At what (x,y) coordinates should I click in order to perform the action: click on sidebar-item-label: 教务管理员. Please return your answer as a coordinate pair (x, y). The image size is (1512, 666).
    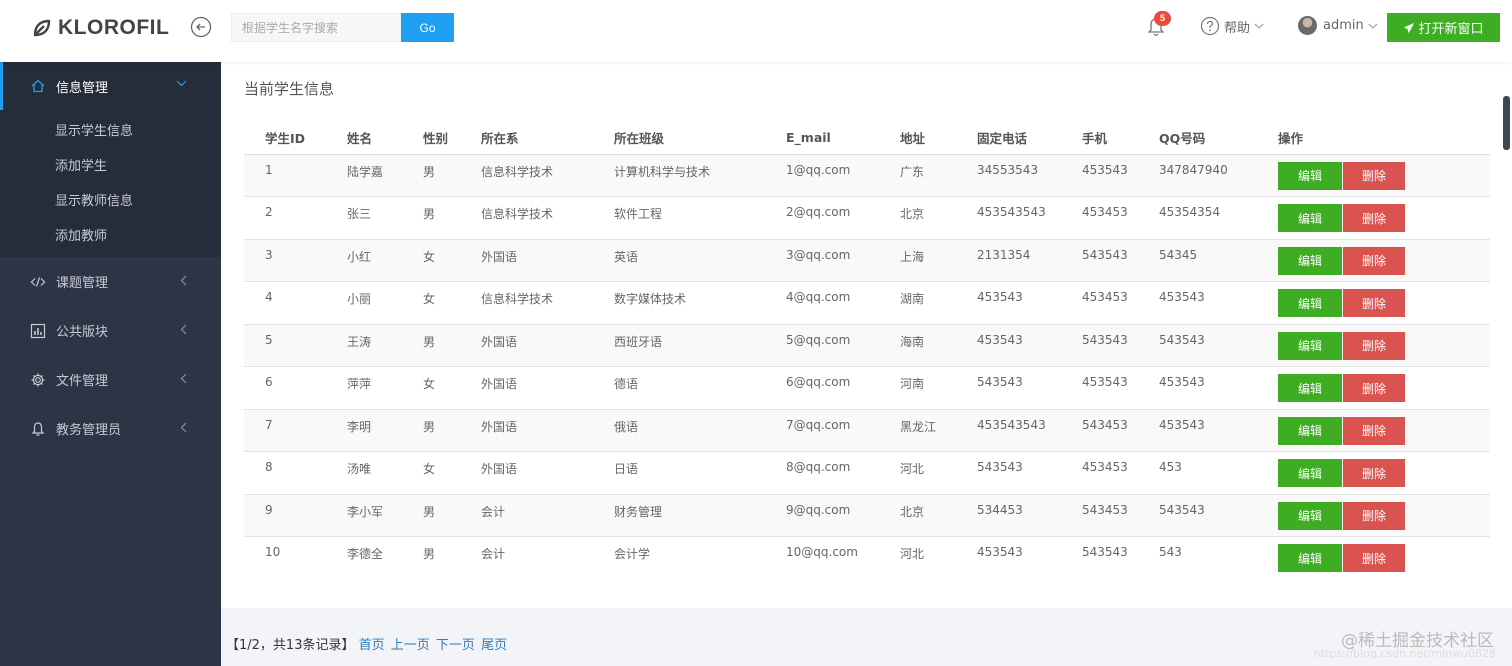
    Looking at the image, I should click on (89, 430).